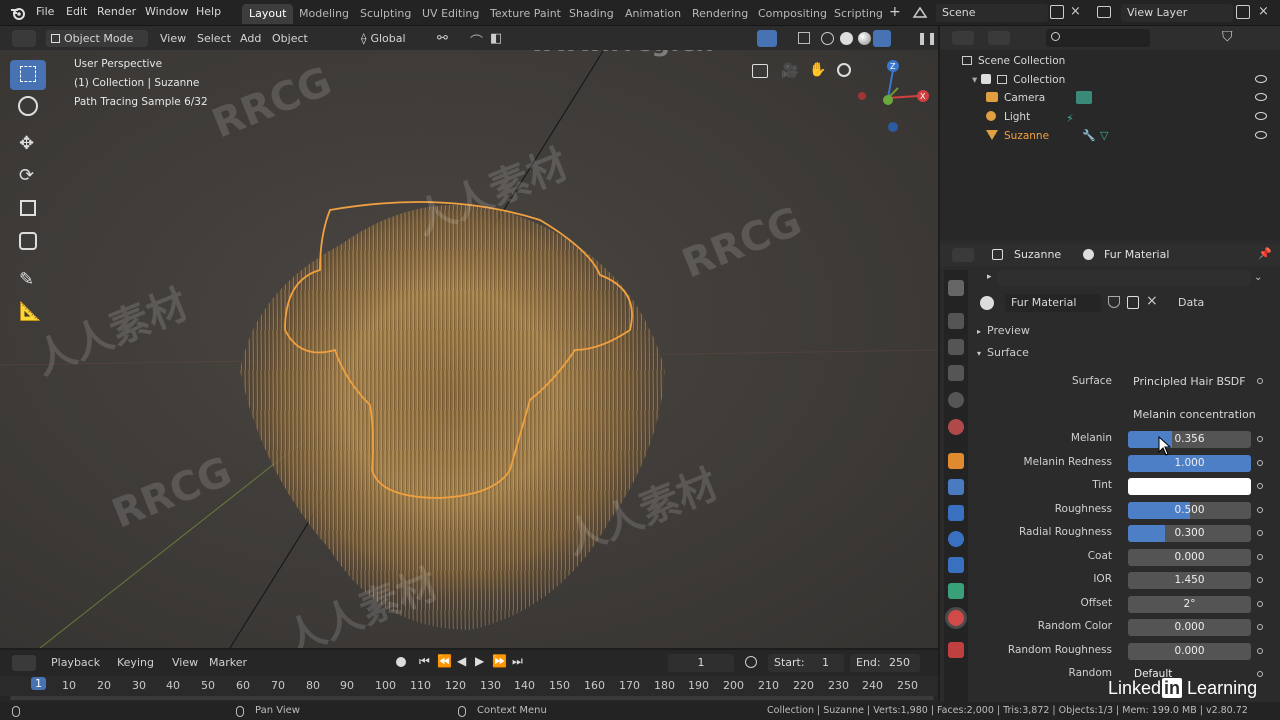 This screenshot has width=1280, height=720. I want to click on properties-editor-icon, so click(963, 255).